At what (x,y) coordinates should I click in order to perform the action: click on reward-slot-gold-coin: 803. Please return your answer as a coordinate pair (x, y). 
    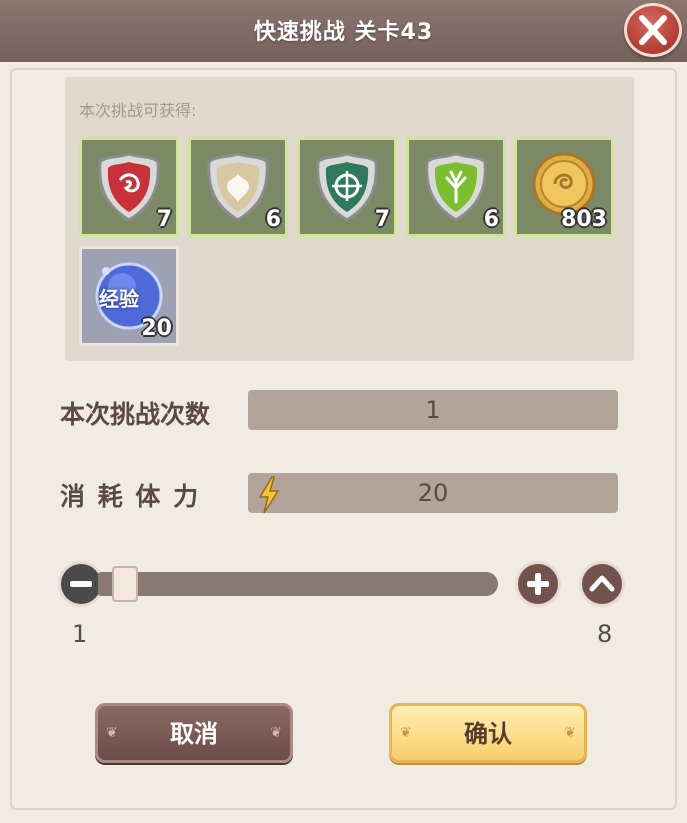
    Looking at the image, I should click on (564, 187).